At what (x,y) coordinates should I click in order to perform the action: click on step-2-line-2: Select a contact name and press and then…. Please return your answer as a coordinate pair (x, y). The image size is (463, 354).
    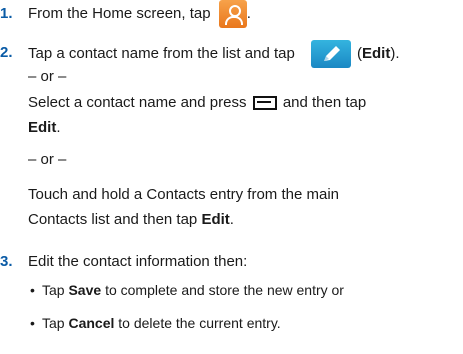
    Looking at the image, I should click on (197, 102).